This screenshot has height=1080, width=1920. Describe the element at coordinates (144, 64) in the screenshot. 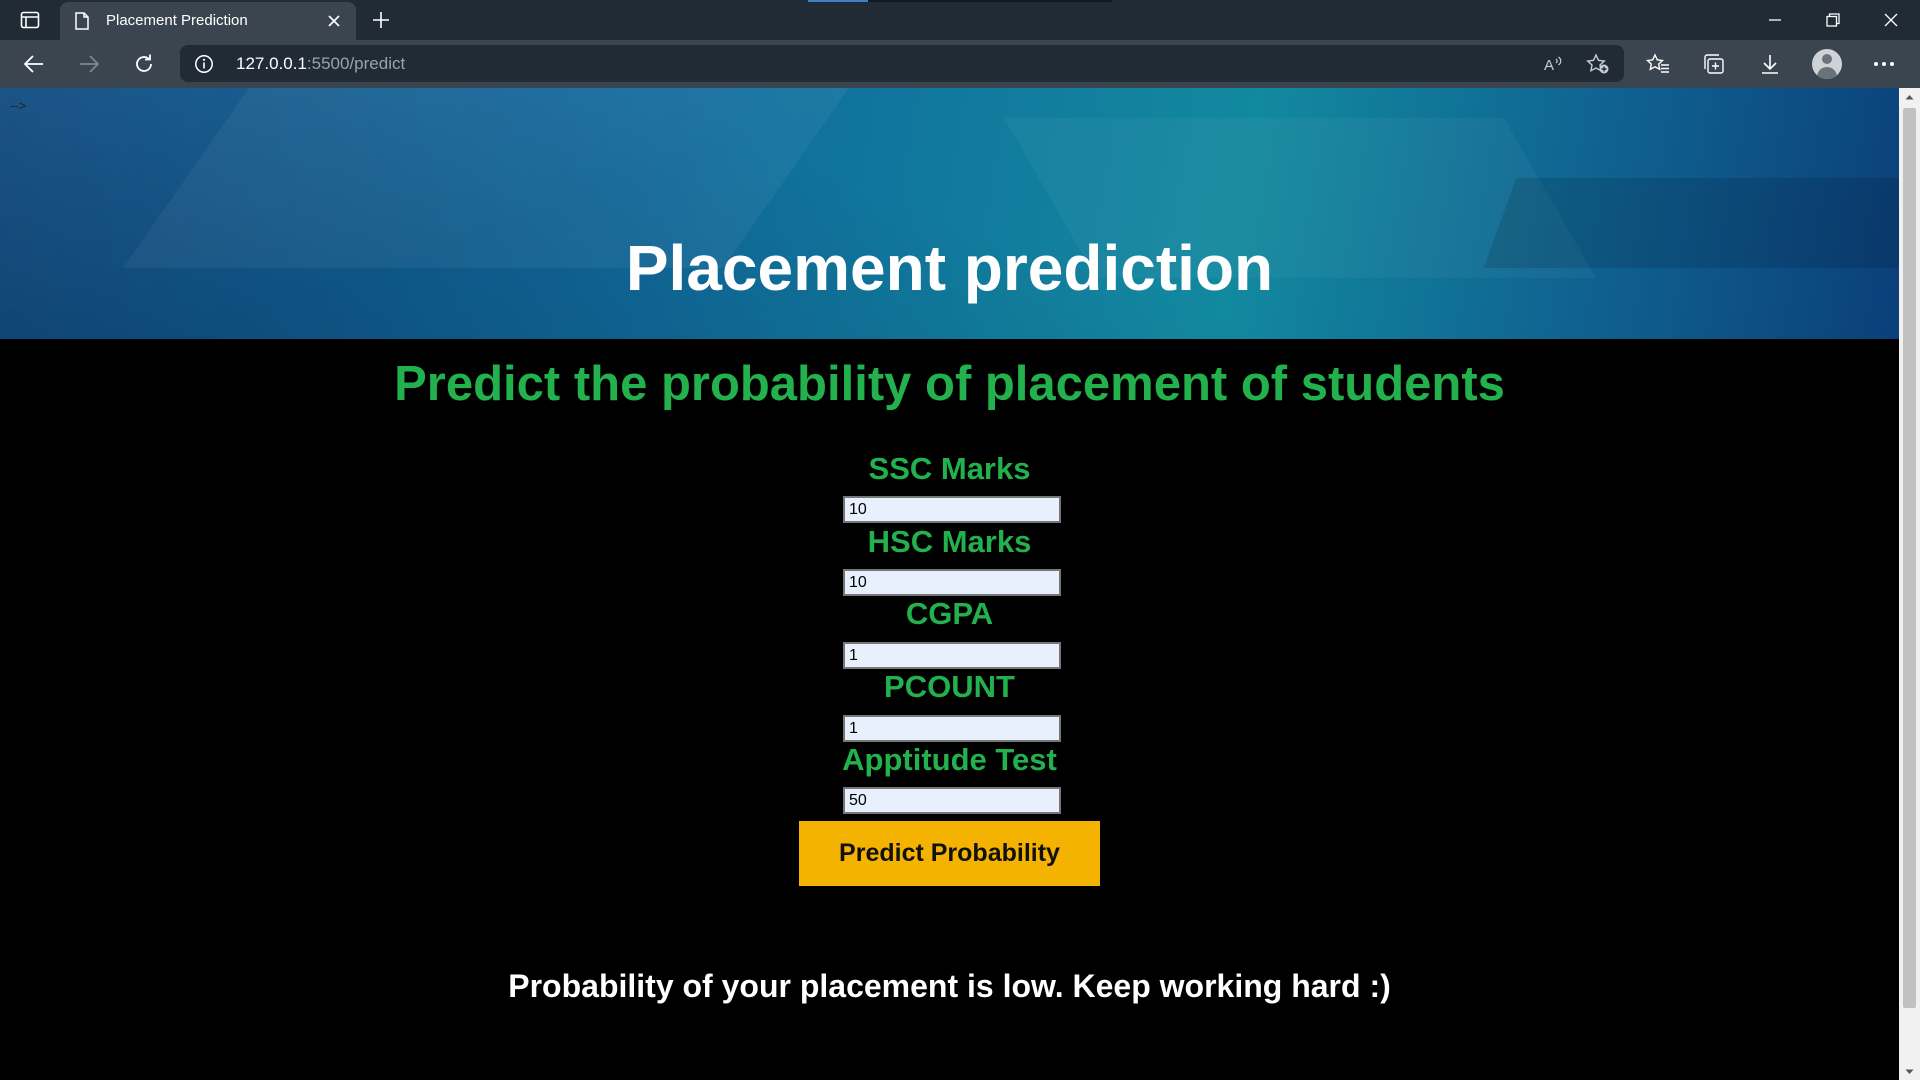

I see `refresh-icon` at that location.